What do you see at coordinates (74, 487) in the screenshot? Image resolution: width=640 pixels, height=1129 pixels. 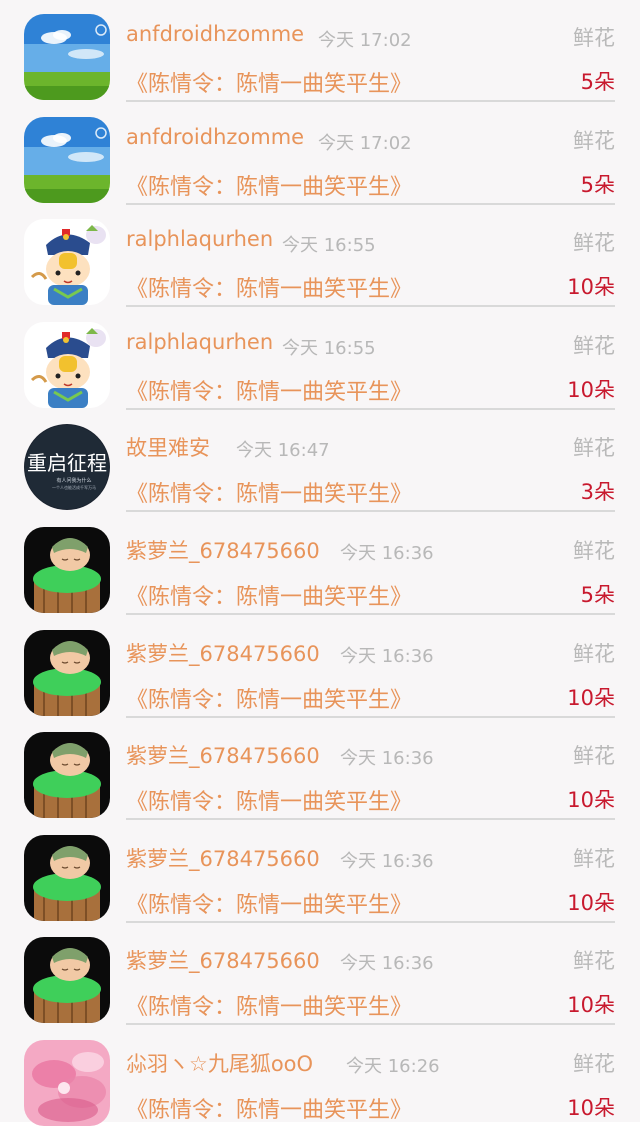 I see `calligraphy-small-text-2: 一个人也能活成千军万马` at bounding box center [74, 487].